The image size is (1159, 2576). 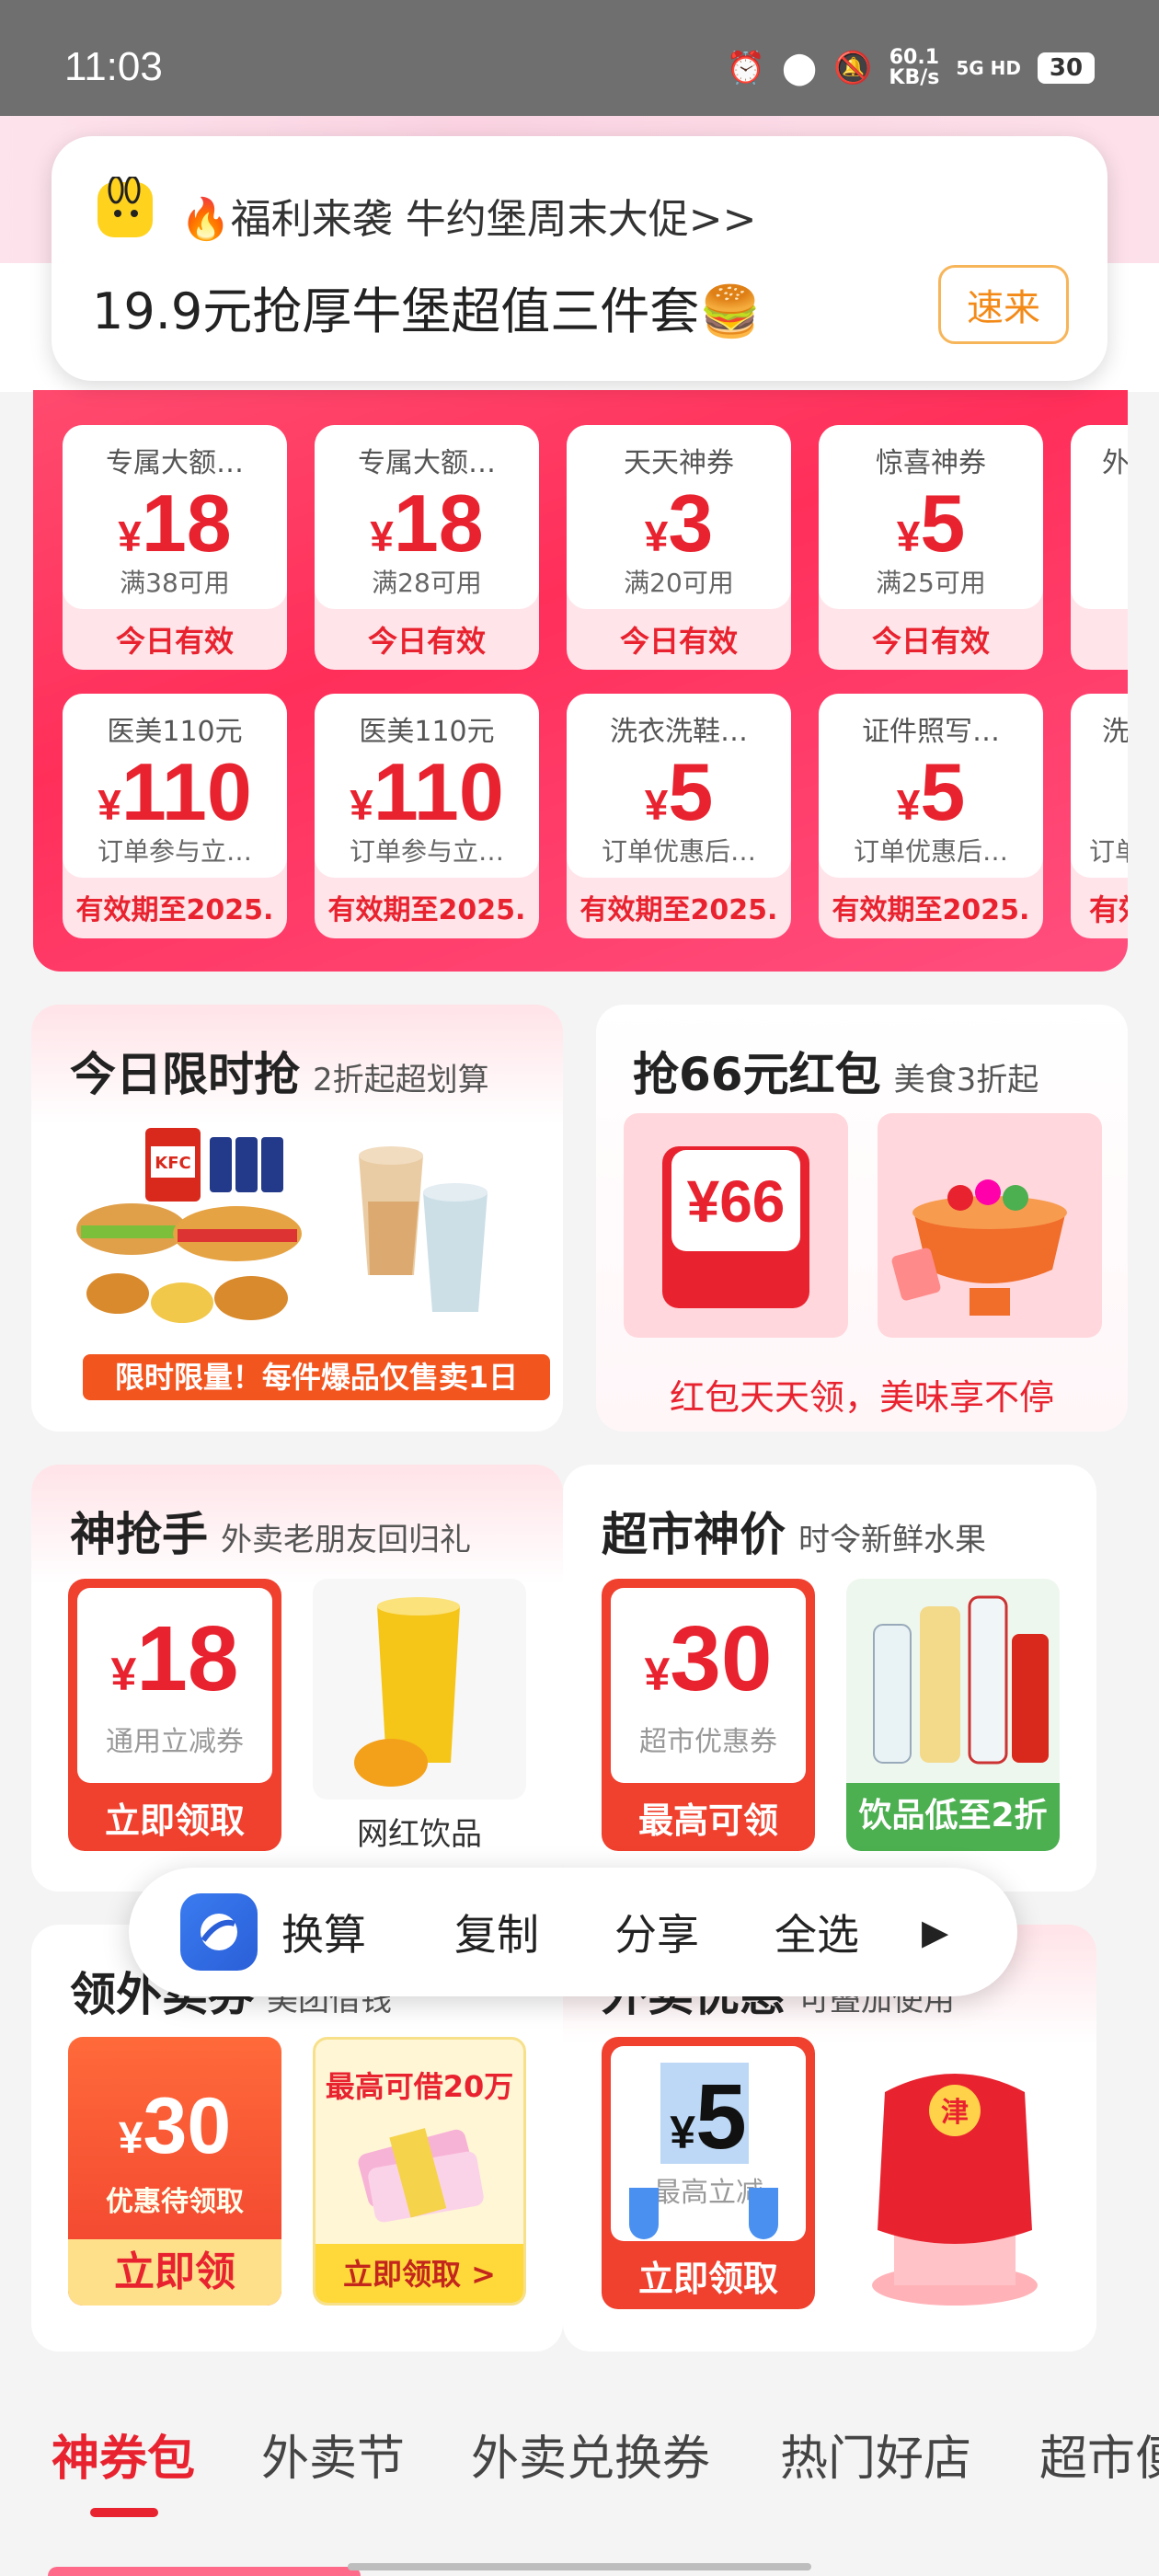 I want to click on coupon-card: 外, so click(x=1099, y=547).